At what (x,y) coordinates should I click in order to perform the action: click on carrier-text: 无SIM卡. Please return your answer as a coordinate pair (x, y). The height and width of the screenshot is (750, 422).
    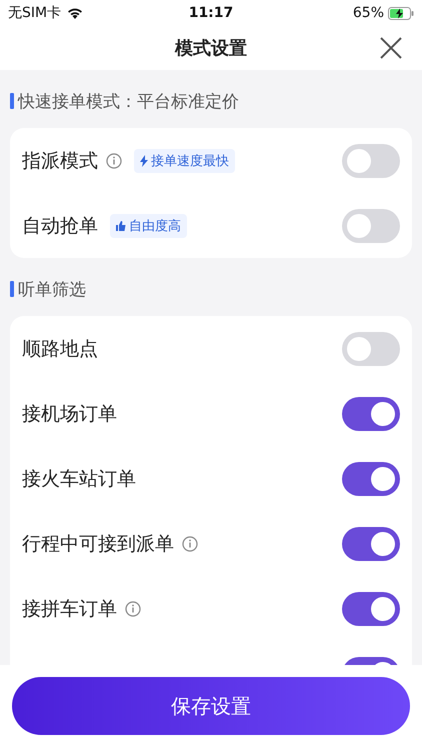
    Looking at the image, I should click on (35, 13).